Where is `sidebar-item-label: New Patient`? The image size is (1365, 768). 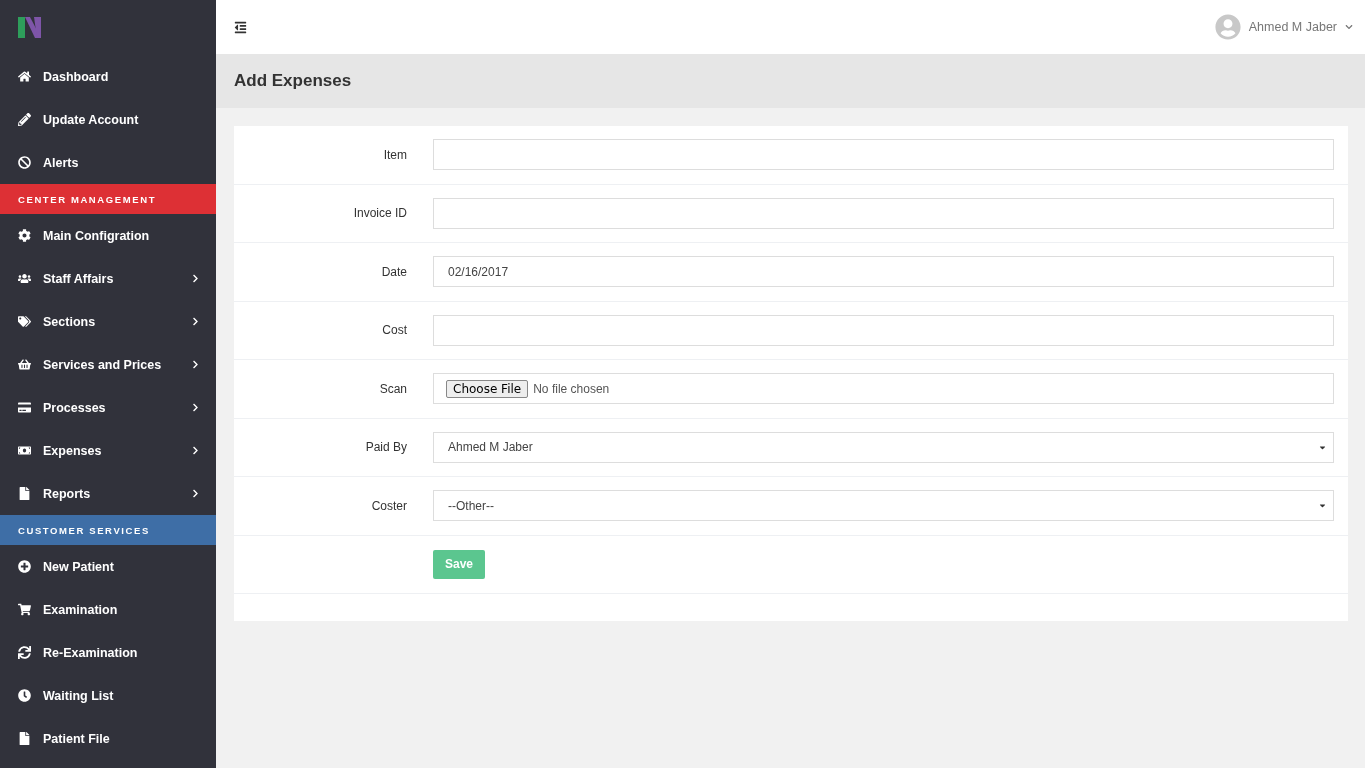 sidebar-item-label: New Patient is located at coordinates (79, 566).